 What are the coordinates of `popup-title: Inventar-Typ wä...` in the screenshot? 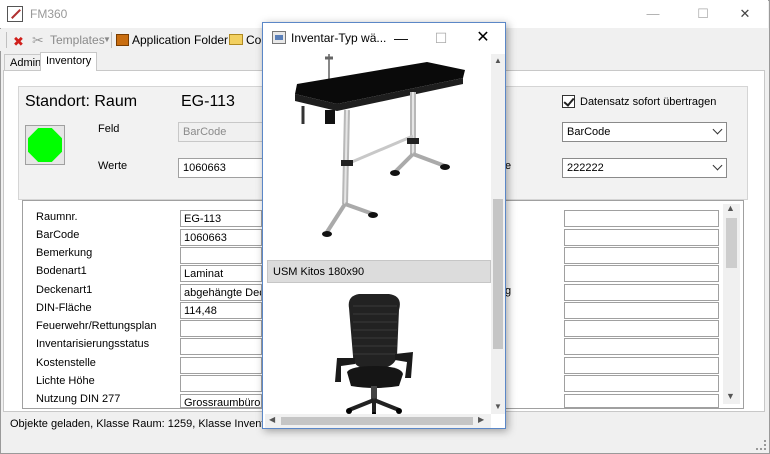 It's located at (339, 38).